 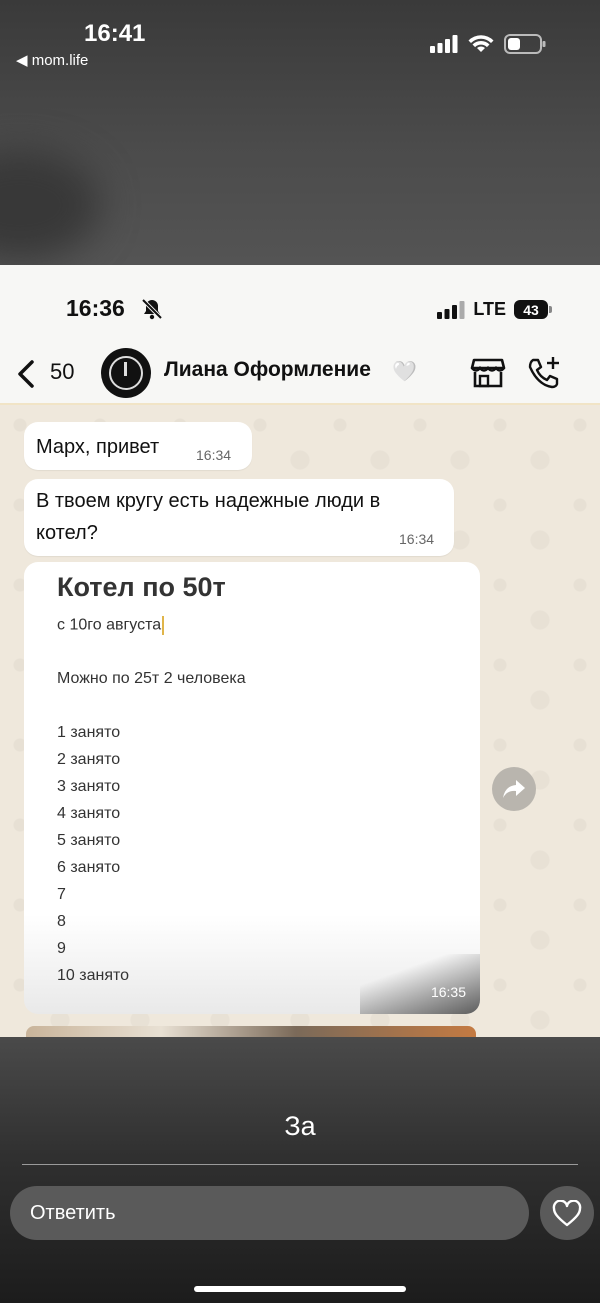 I want to click on inner-battery: 43, so click(x=533, y=309).